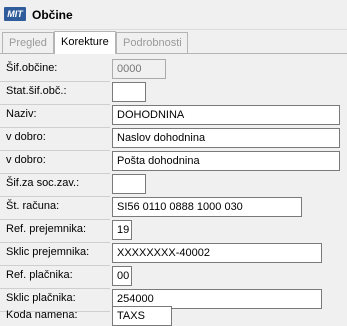  I want to click on stat-sif-obc-label: Stat.šif.obč.:, so click(36, 91).